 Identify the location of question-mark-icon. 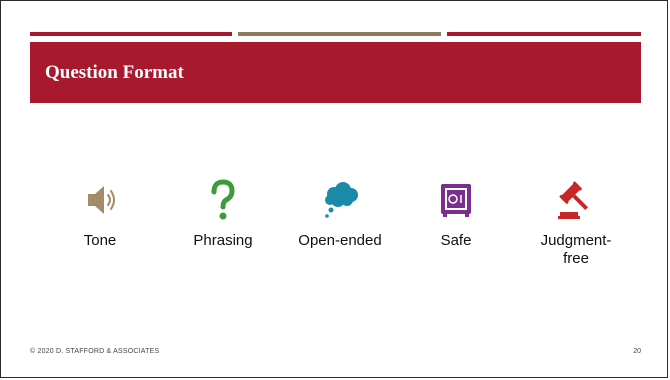
(223, 199).